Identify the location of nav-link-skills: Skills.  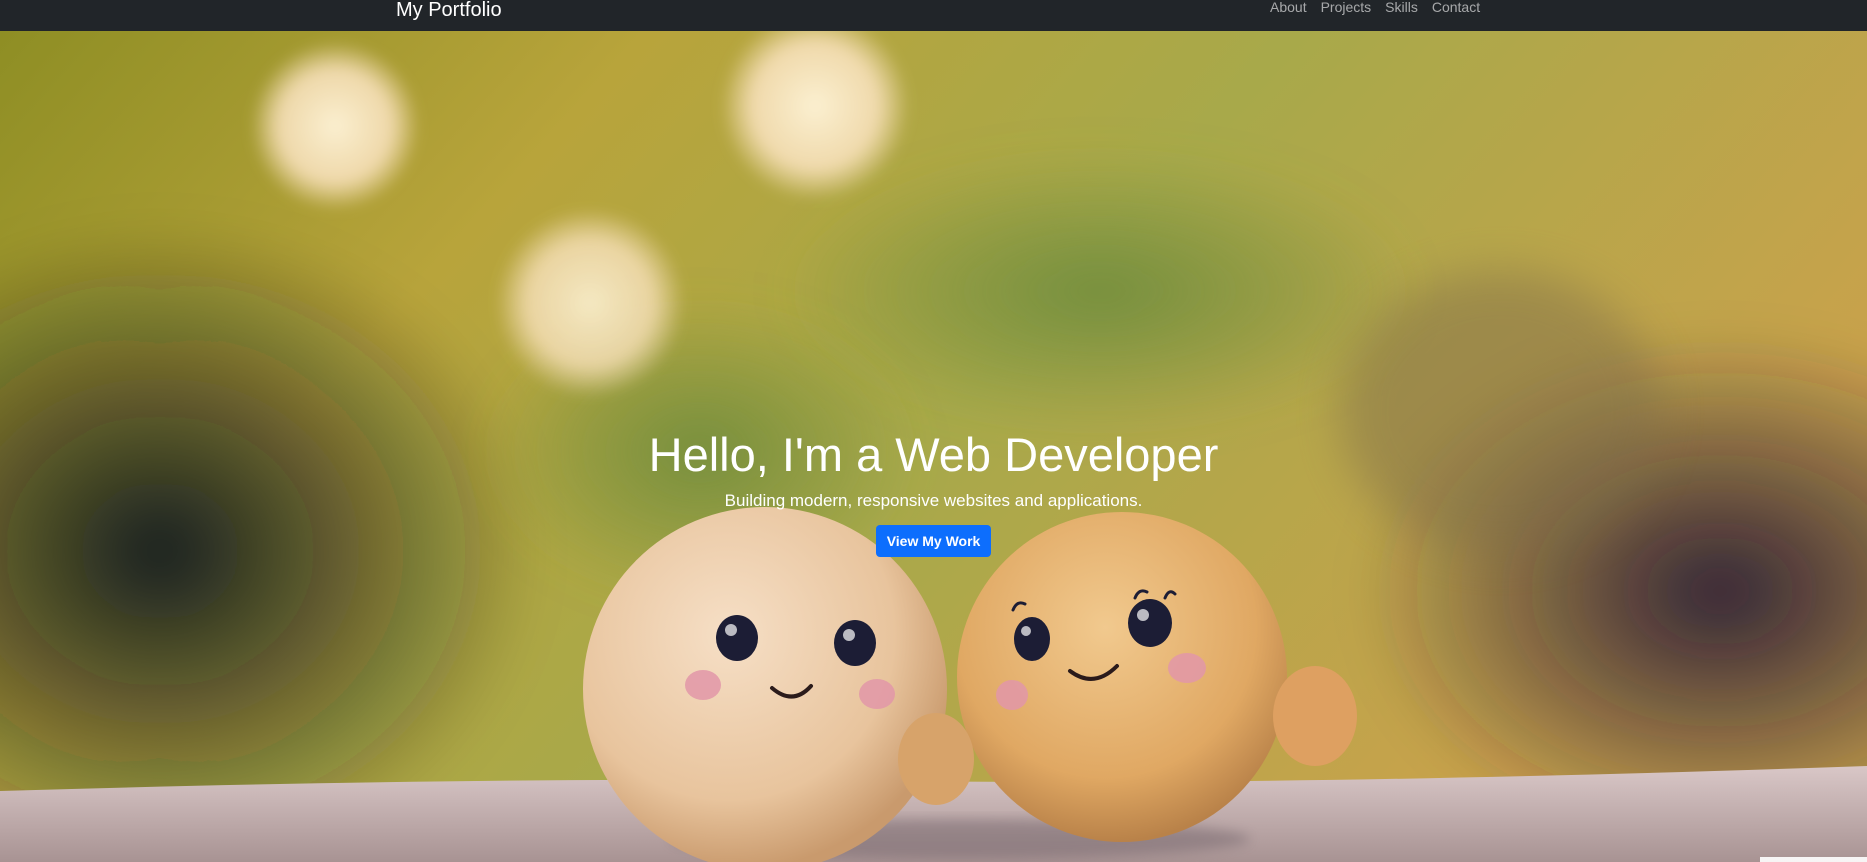
(1401, 7).